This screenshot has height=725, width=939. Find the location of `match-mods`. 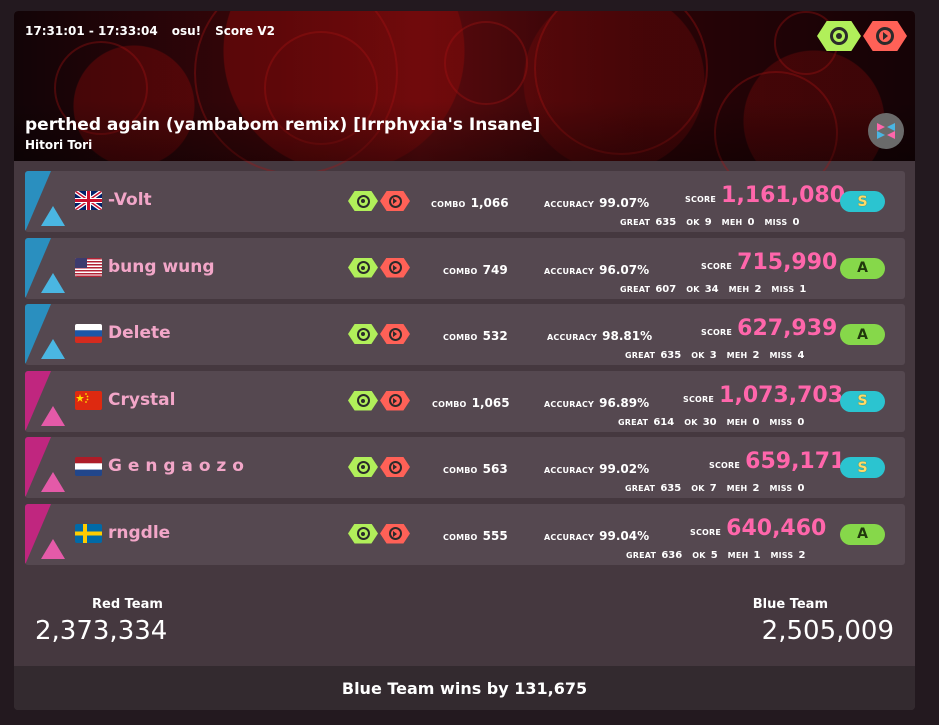

match-mods is located at coordinates (862, 36).